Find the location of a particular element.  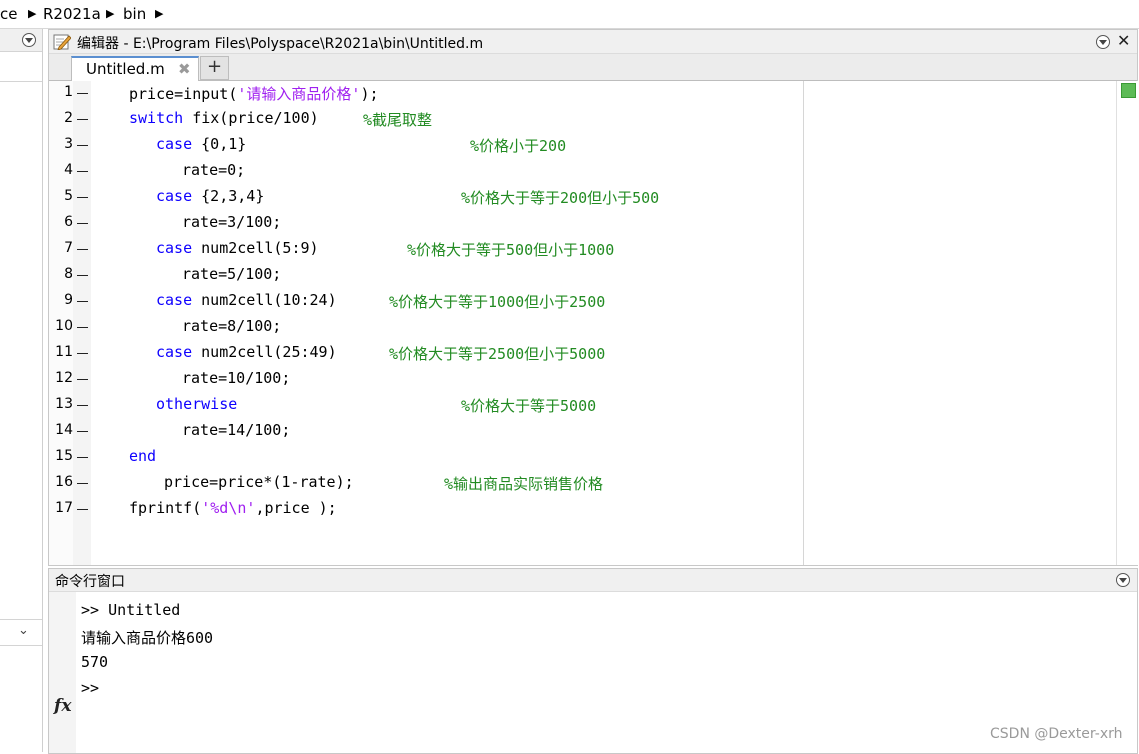

code-text: price=price*(1-rate); is located at coordinates (259, 482).